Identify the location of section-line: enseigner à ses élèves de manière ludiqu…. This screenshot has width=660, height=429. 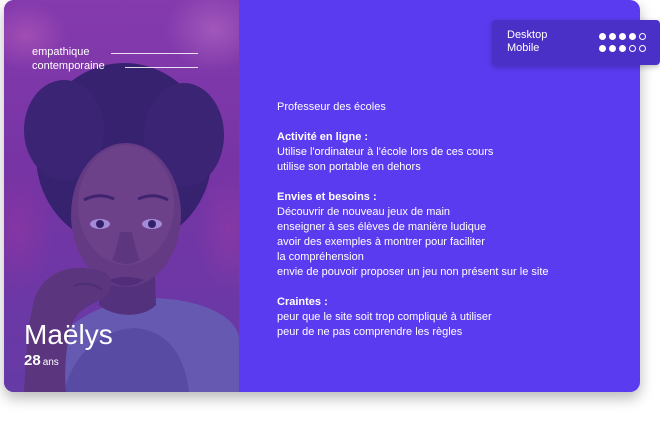
(382, 227).